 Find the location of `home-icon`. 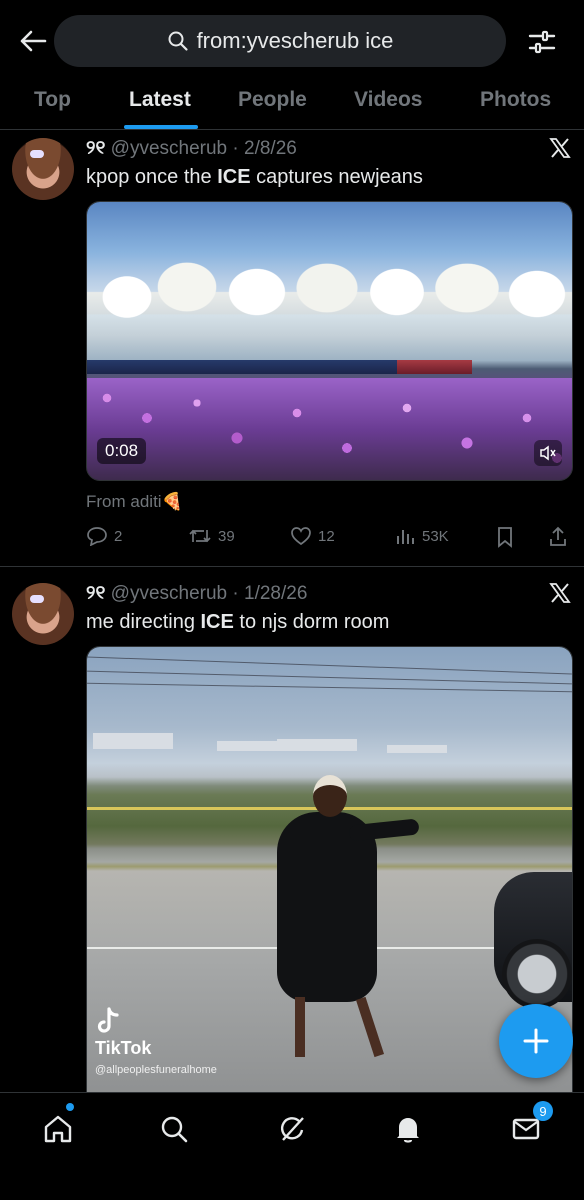

home-icon is located at coordinates (58, 1129).